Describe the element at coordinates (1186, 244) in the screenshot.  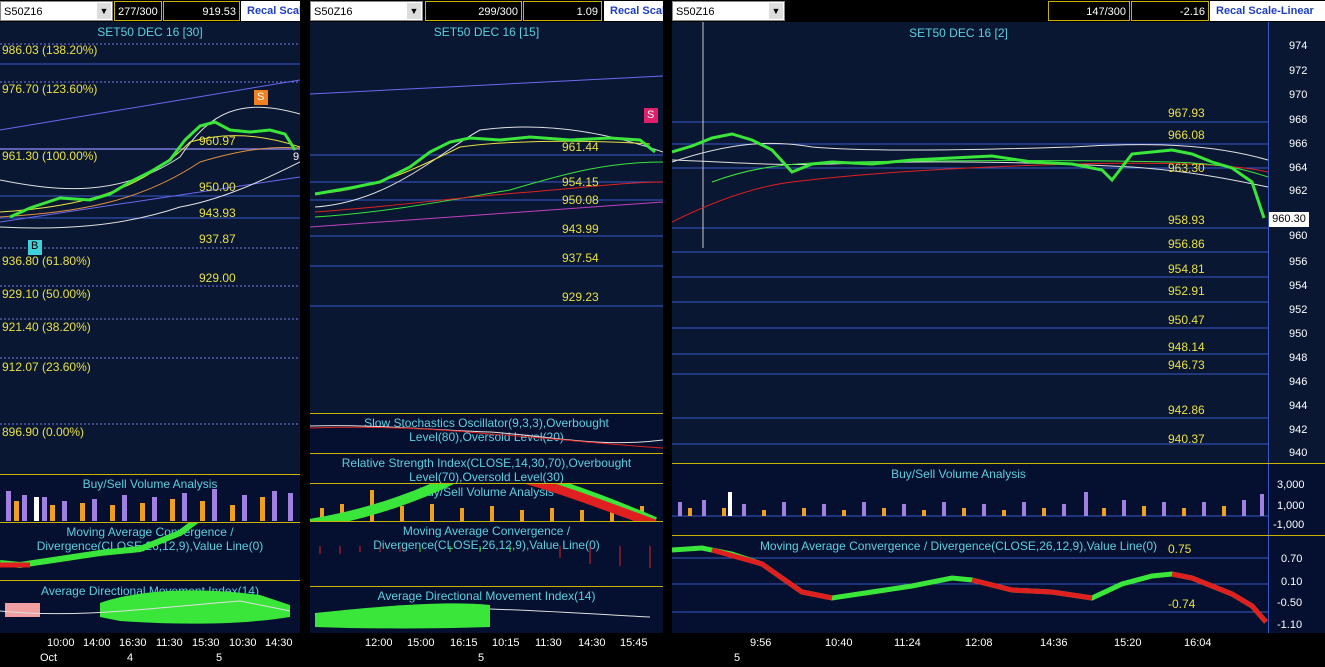
I see `price-level: 956.86` at that location.